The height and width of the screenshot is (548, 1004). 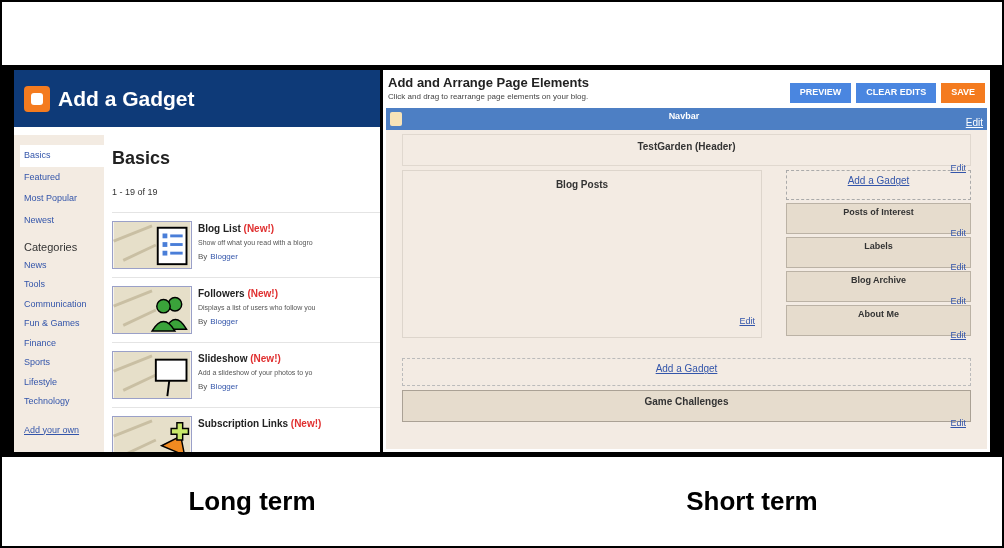 What do you see at coordinates (62, 343) in the screenshot?
I see `category-link: Finance` at bounding box center [62, 343].